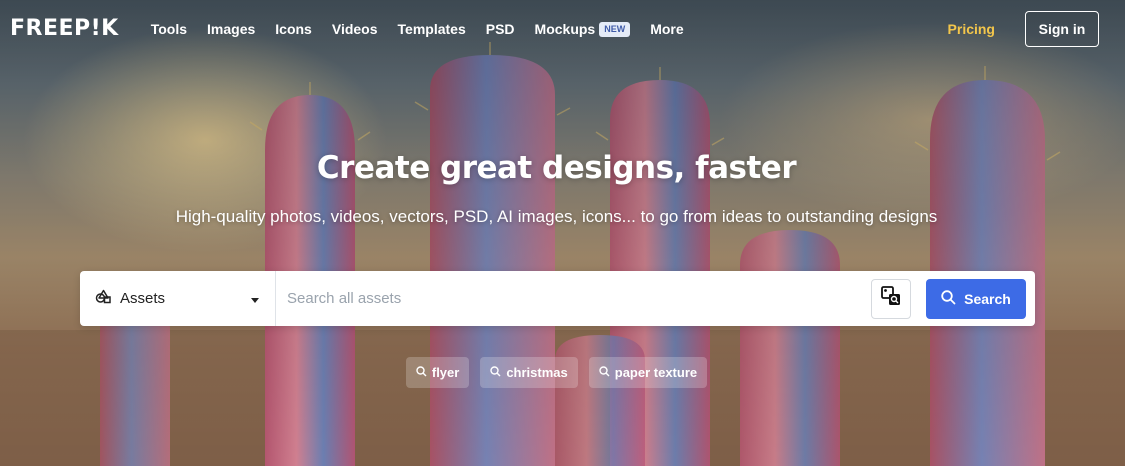  What do you see at coordinates (565, 29) in the screenshot?
I see `nav-link-mockups-label: Mockups` at bounding box center [565, 29].